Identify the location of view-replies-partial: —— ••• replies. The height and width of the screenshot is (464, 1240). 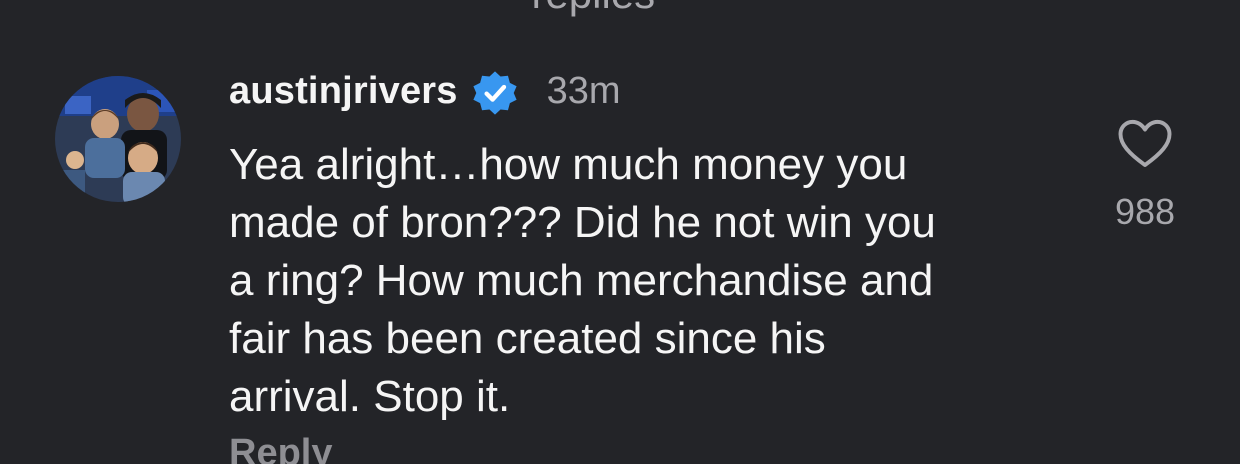
(517, 9).